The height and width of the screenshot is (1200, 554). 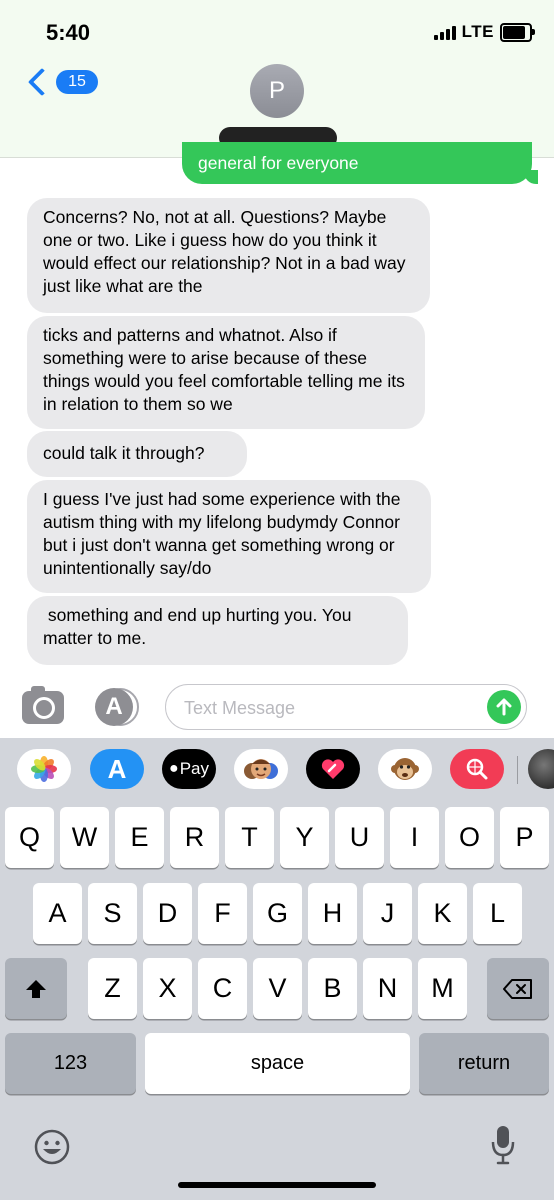 I want to click on key: U, so click(x=359, y=837).